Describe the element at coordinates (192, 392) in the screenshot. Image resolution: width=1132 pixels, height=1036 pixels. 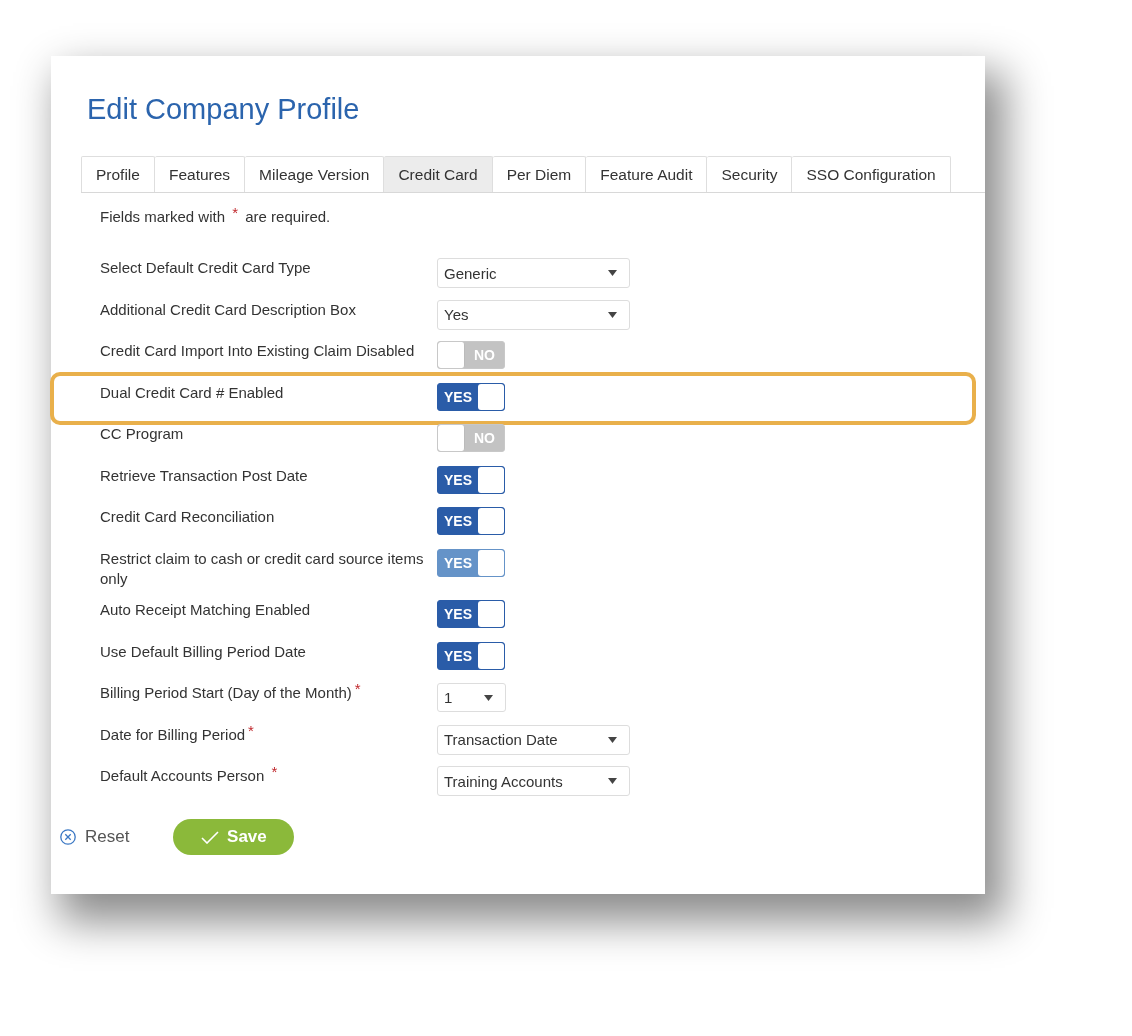
I see `field-label: Dual Credit Card # Enabled` at that location.